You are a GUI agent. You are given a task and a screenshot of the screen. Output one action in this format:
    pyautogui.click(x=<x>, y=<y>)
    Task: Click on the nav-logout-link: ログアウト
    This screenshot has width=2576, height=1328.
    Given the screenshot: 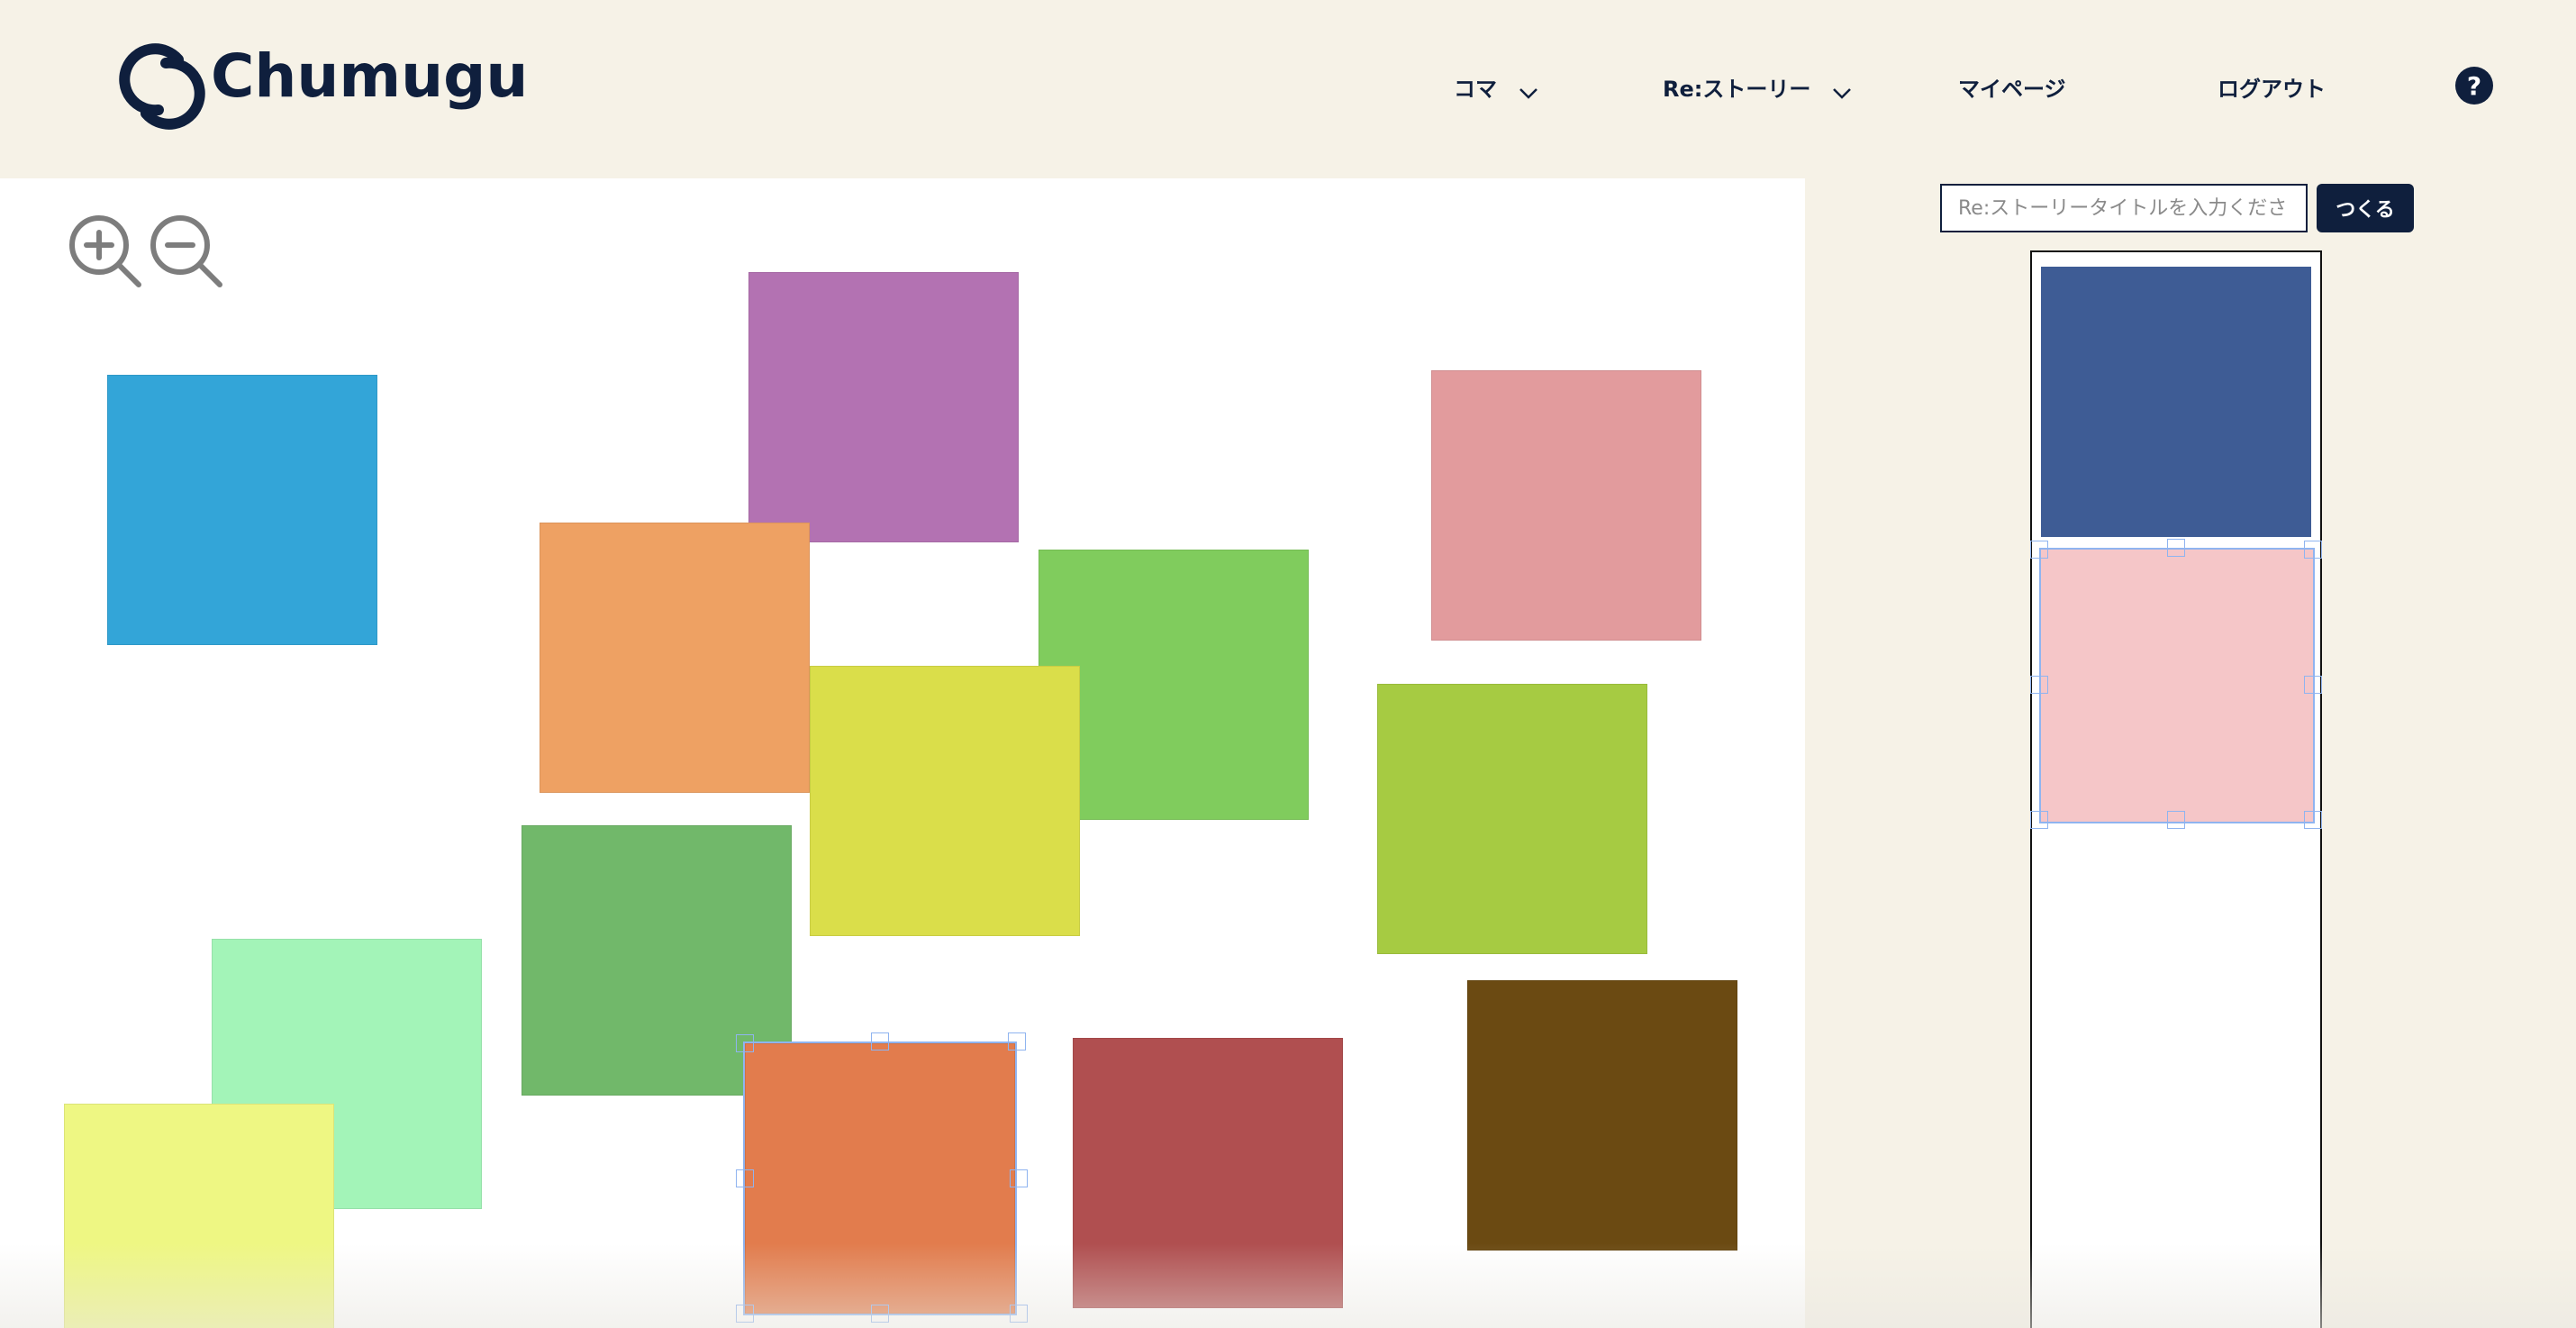 What is the action you would take?
    pyautogui.click(x=2272, y=86)
    